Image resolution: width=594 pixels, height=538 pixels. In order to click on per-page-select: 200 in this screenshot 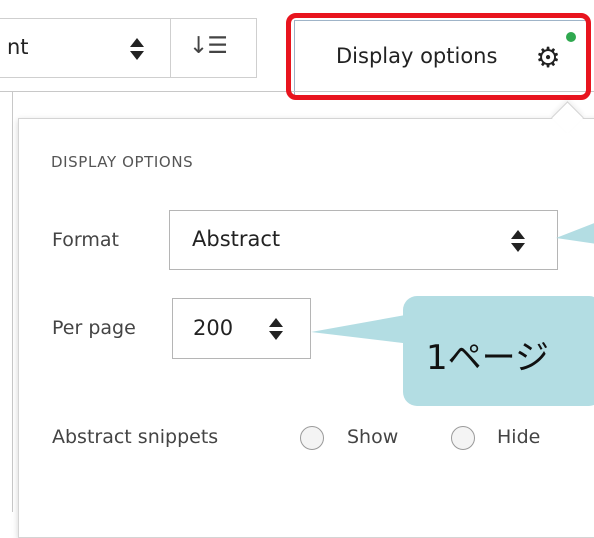, I will do `click(241, 328)`.